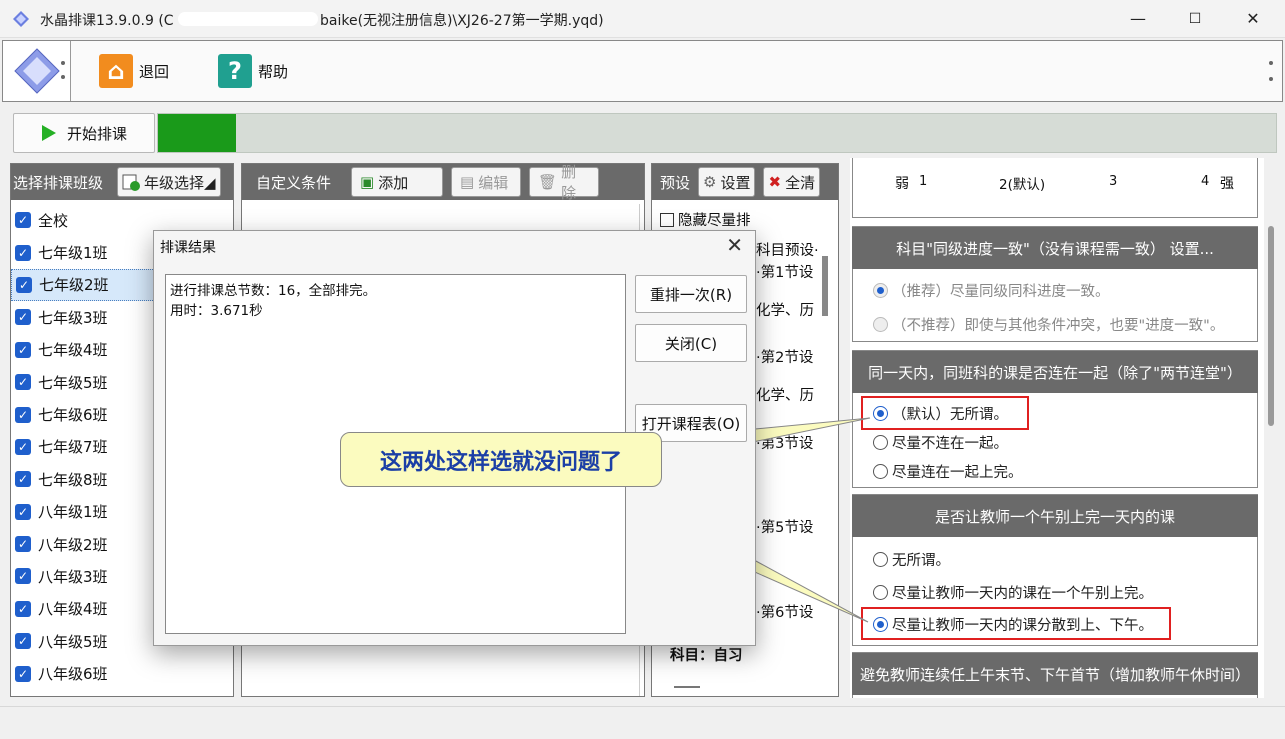 The width and height of the screenshot is (1285, 739). What do you see at coordinates (188, 248) in the screenshot?
I see `dialog-title: 排课结果` at bounding box center [188, 248].